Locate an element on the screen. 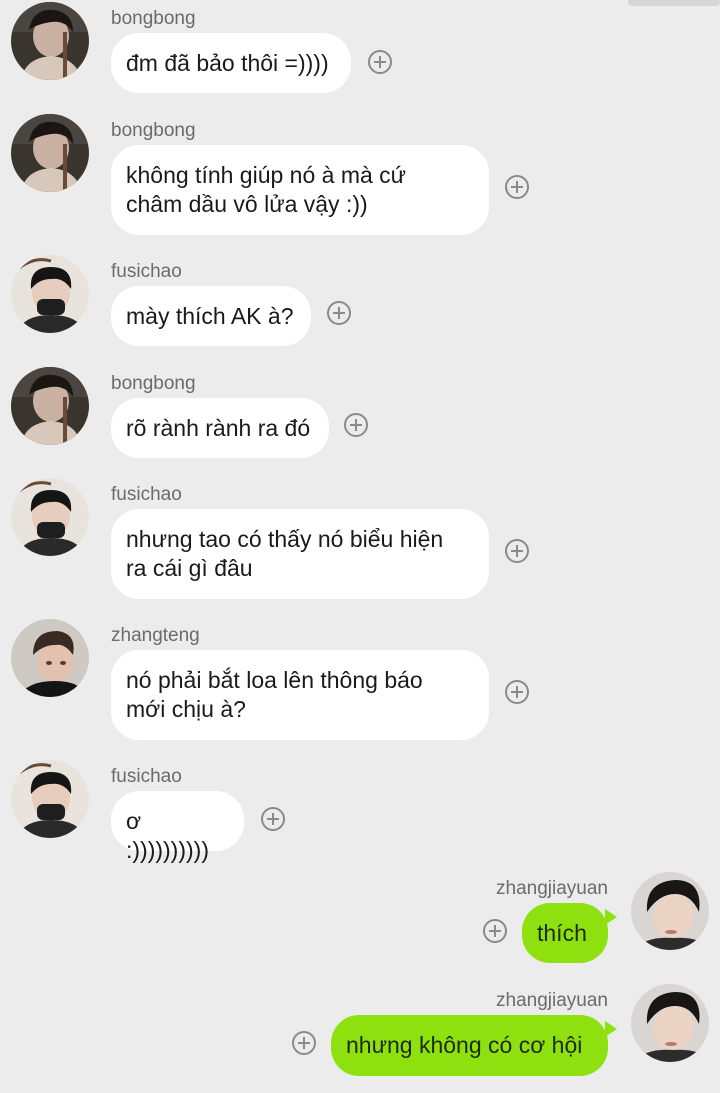  message-line: không tính giúp nó à mà cứ is located at coordinates (266, 175).